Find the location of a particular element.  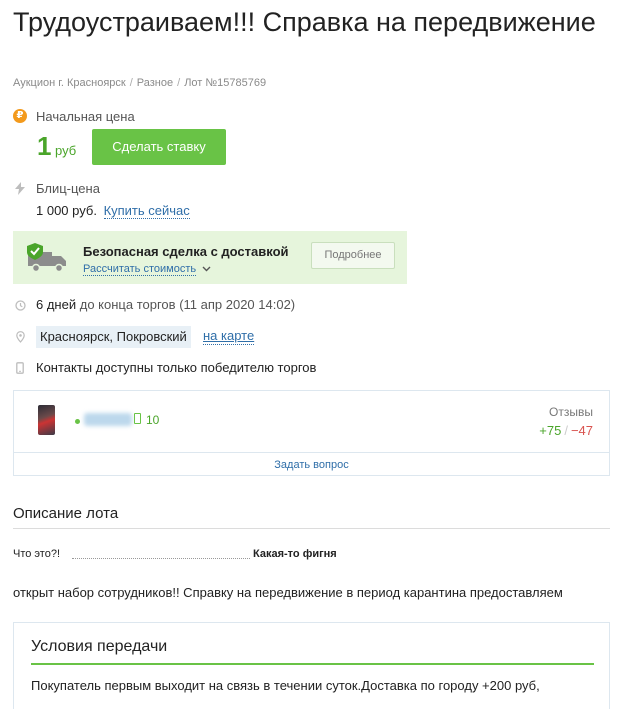

breadcrumb-item-lot: Лот №15785769 is located at coordinates (225, 83).